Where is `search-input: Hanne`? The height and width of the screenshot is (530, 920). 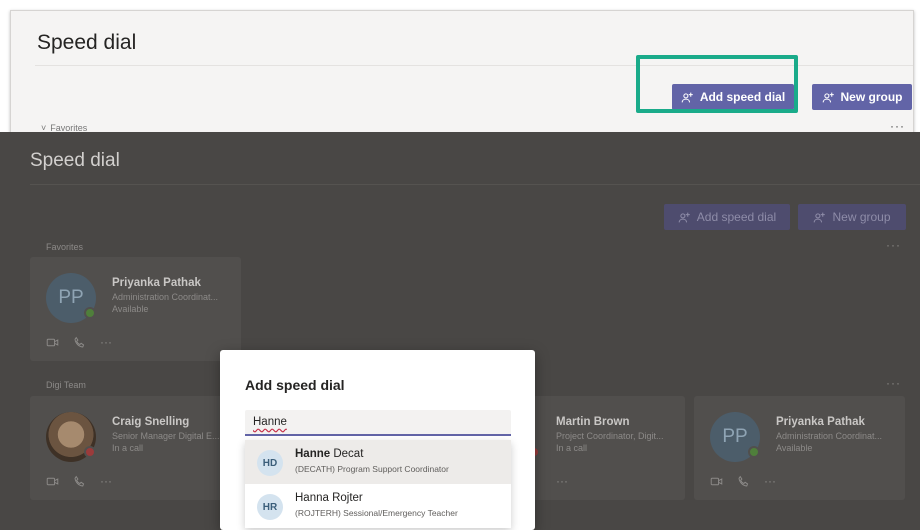
search-input: Hanne is located at coordinates (378, 423).